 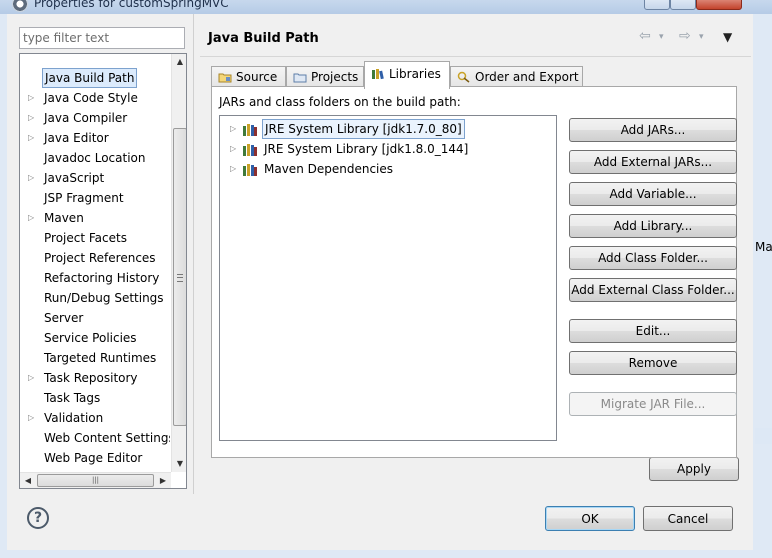 I want to click on tree-item-label: Task Tags, so click(x=72, y=398).